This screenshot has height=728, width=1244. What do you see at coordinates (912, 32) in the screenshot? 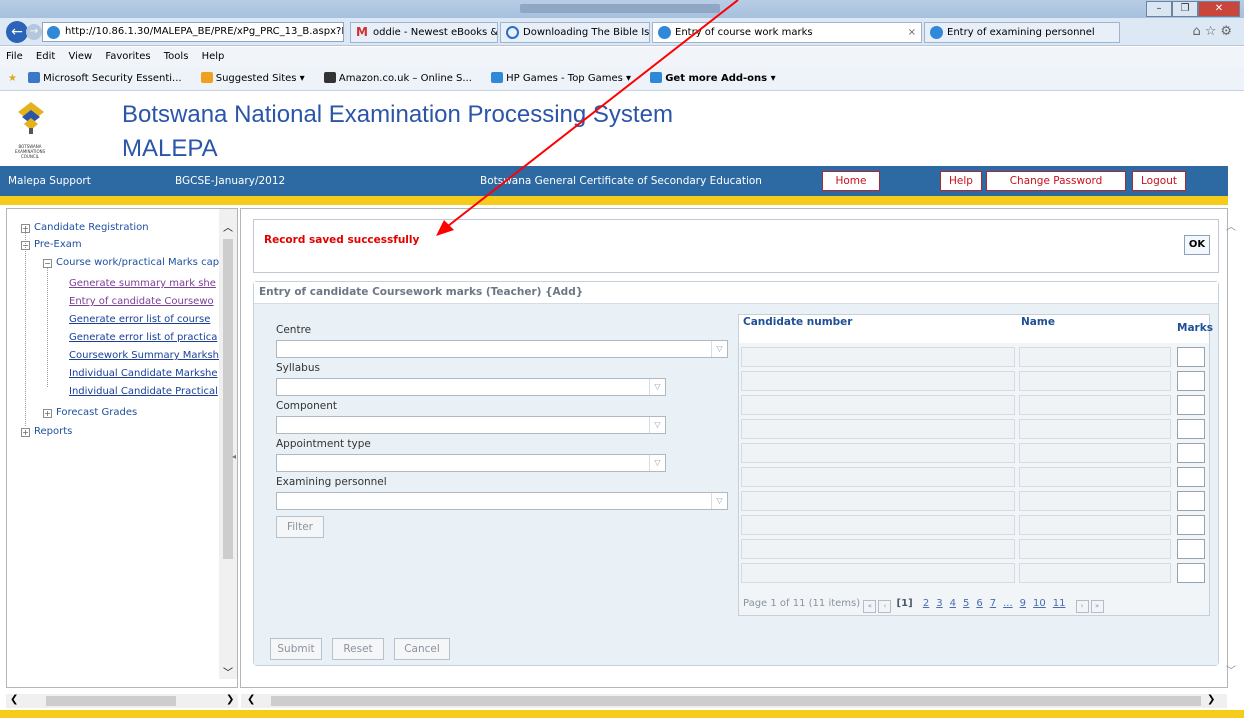
I see `close-tab-icon: ×` at bounding box center [912, 32].